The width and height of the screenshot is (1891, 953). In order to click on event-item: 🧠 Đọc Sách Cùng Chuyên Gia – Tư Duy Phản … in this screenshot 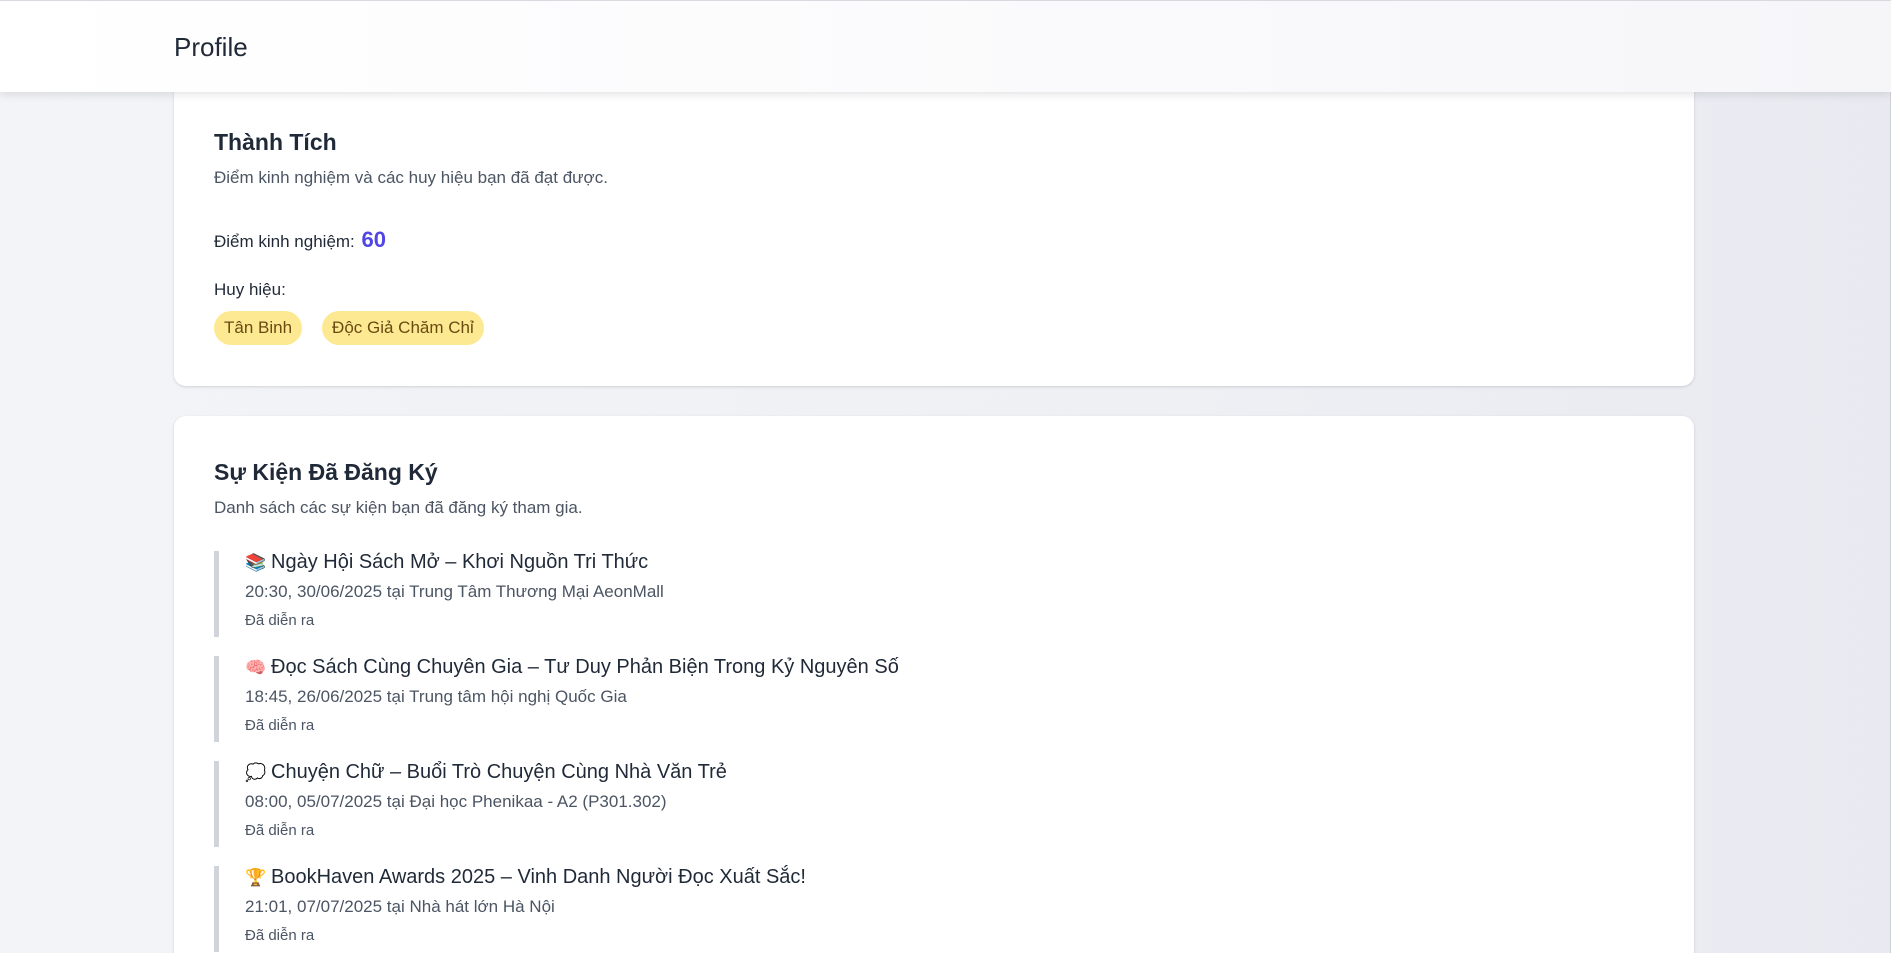, I will do `click(664, 699)`.